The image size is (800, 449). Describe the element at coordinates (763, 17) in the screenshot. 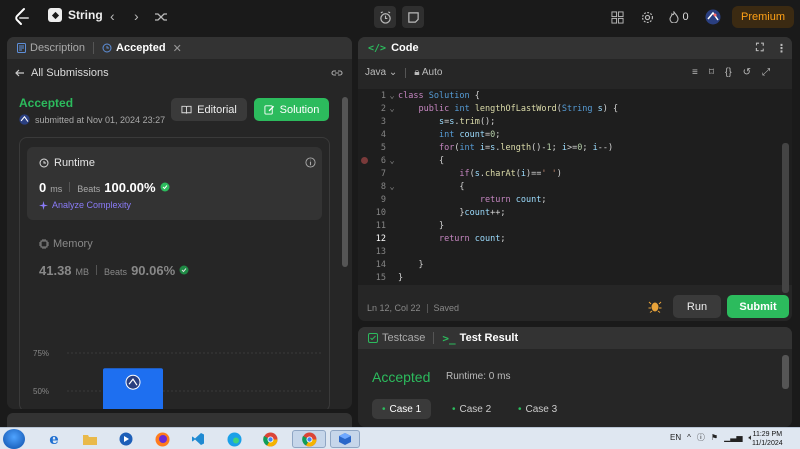

I see `premium-button: Premium` at that location.